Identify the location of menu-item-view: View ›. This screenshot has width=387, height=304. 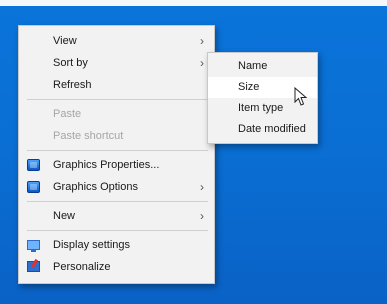
(116, 41).